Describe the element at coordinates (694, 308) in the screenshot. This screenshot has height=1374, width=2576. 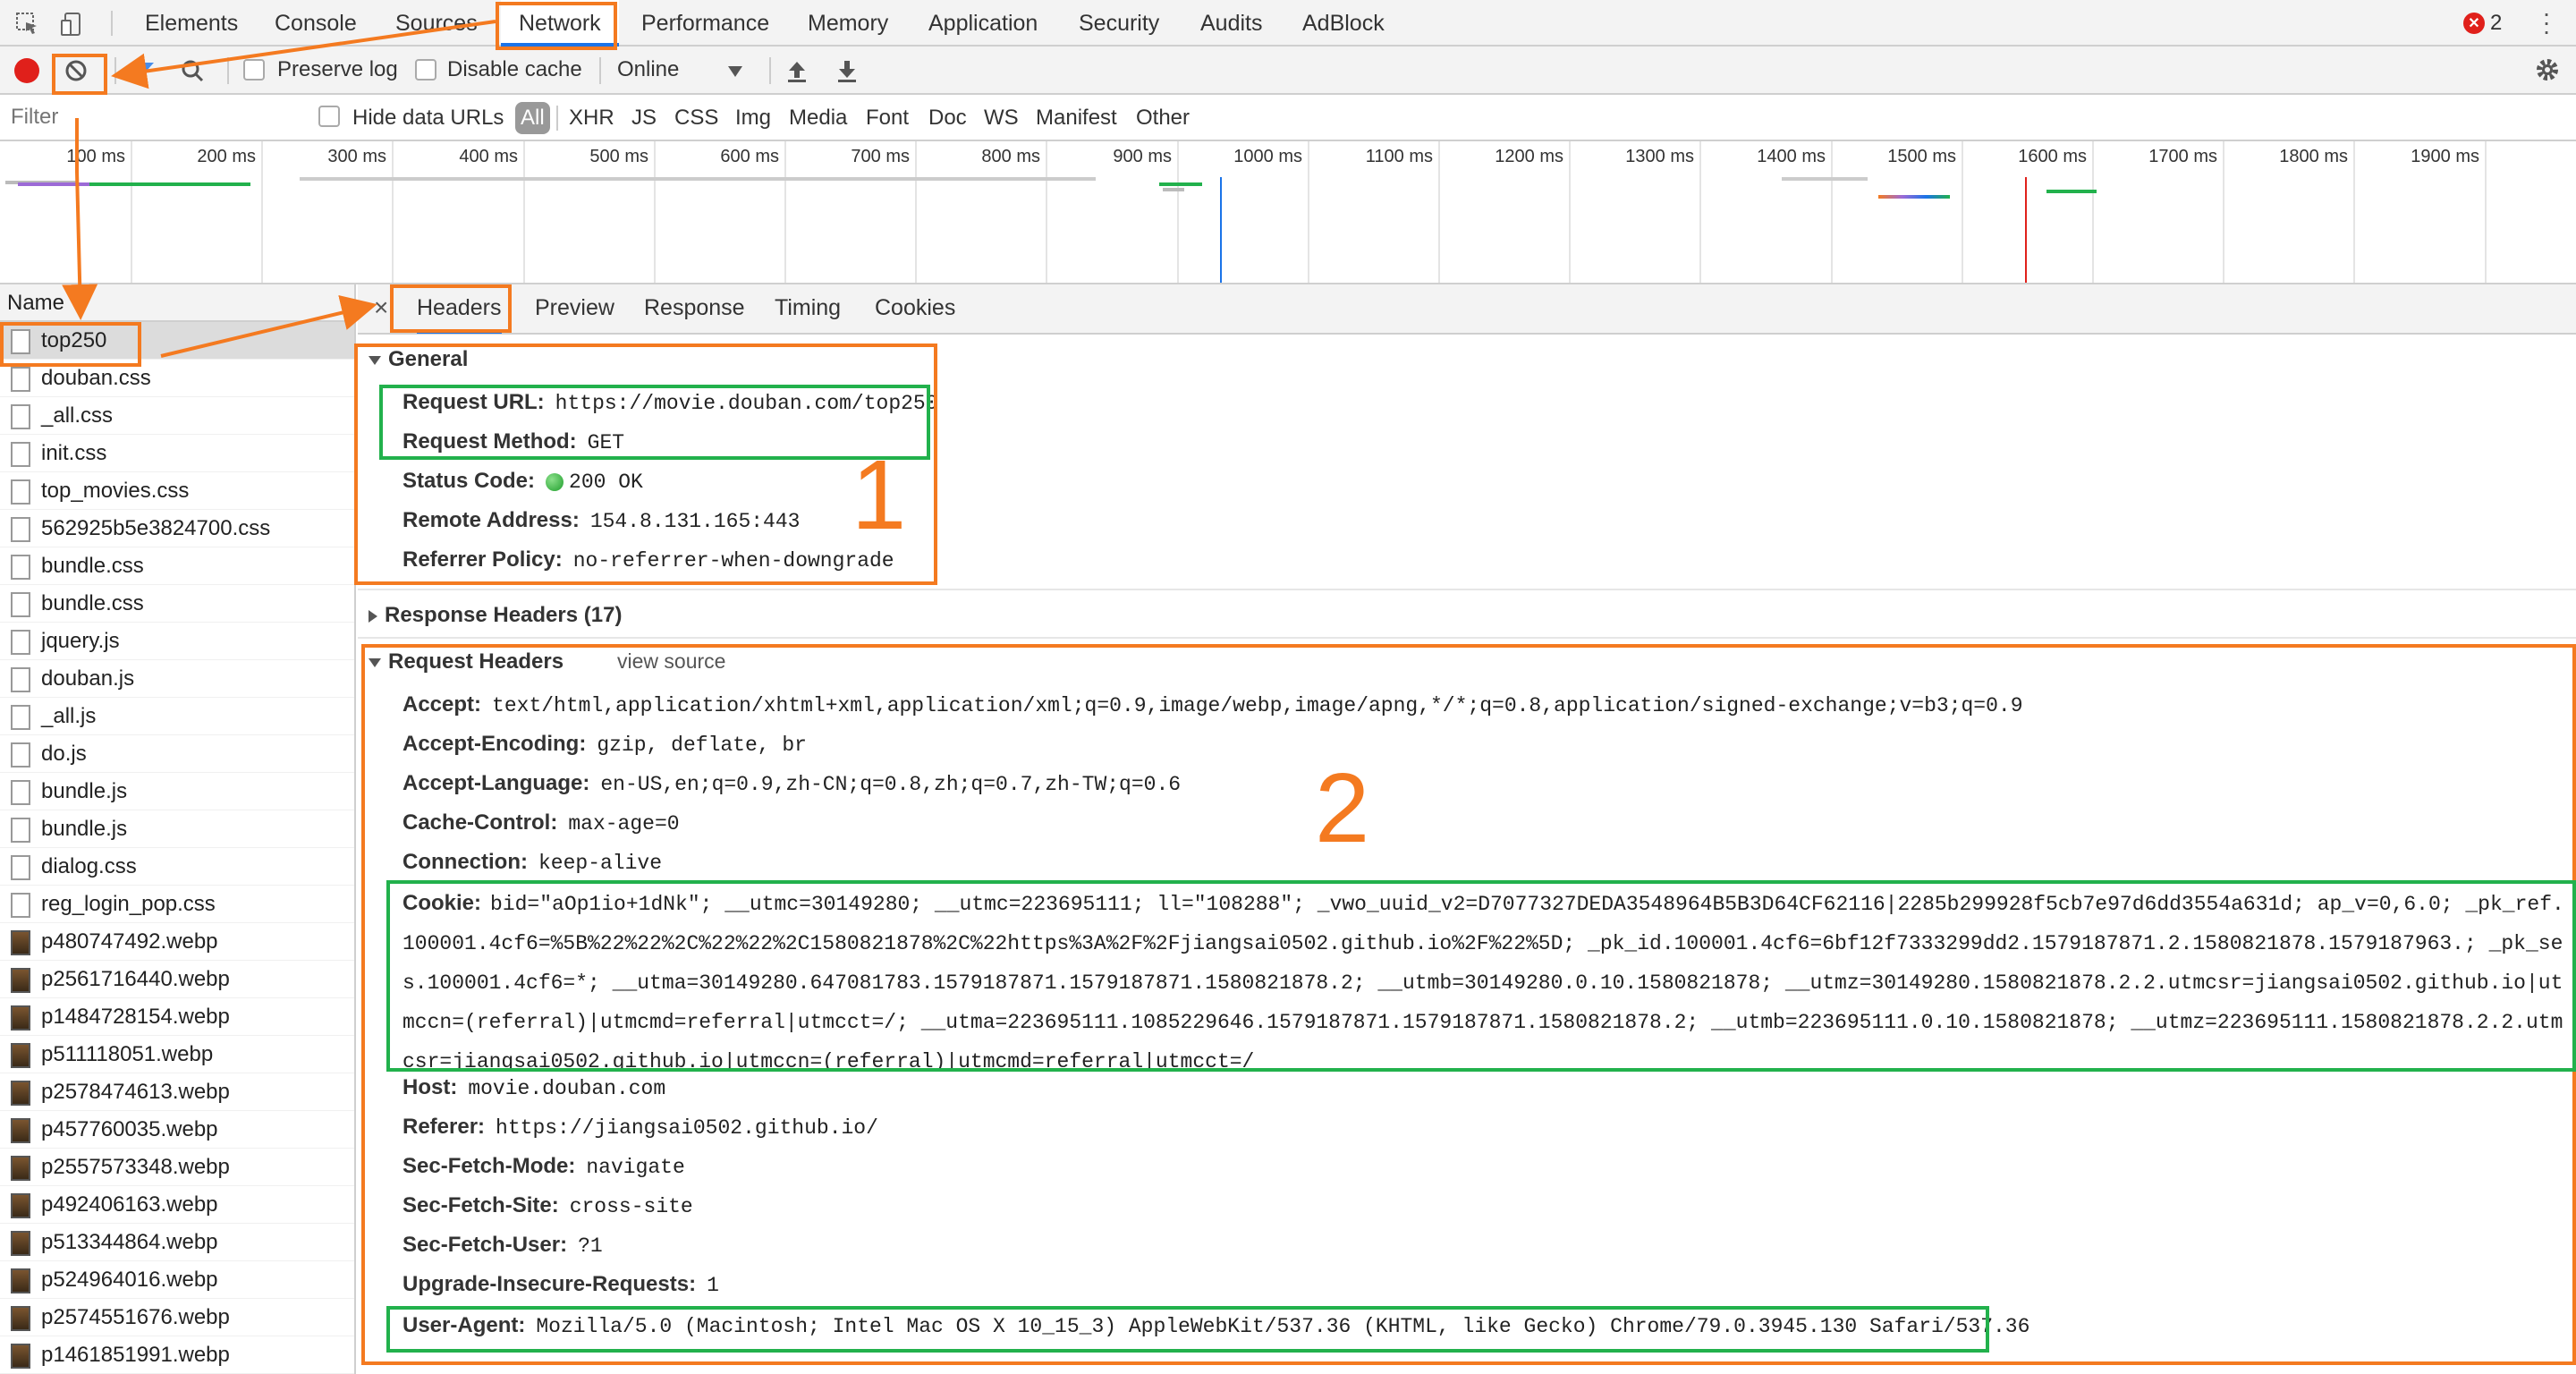
I see `tab-response: Response` at that location.